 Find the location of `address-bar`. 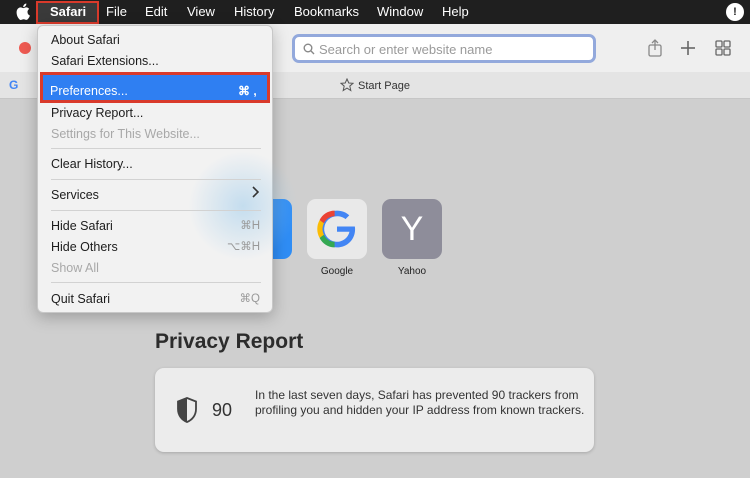

address-bar is located at coordinates (444, 48).